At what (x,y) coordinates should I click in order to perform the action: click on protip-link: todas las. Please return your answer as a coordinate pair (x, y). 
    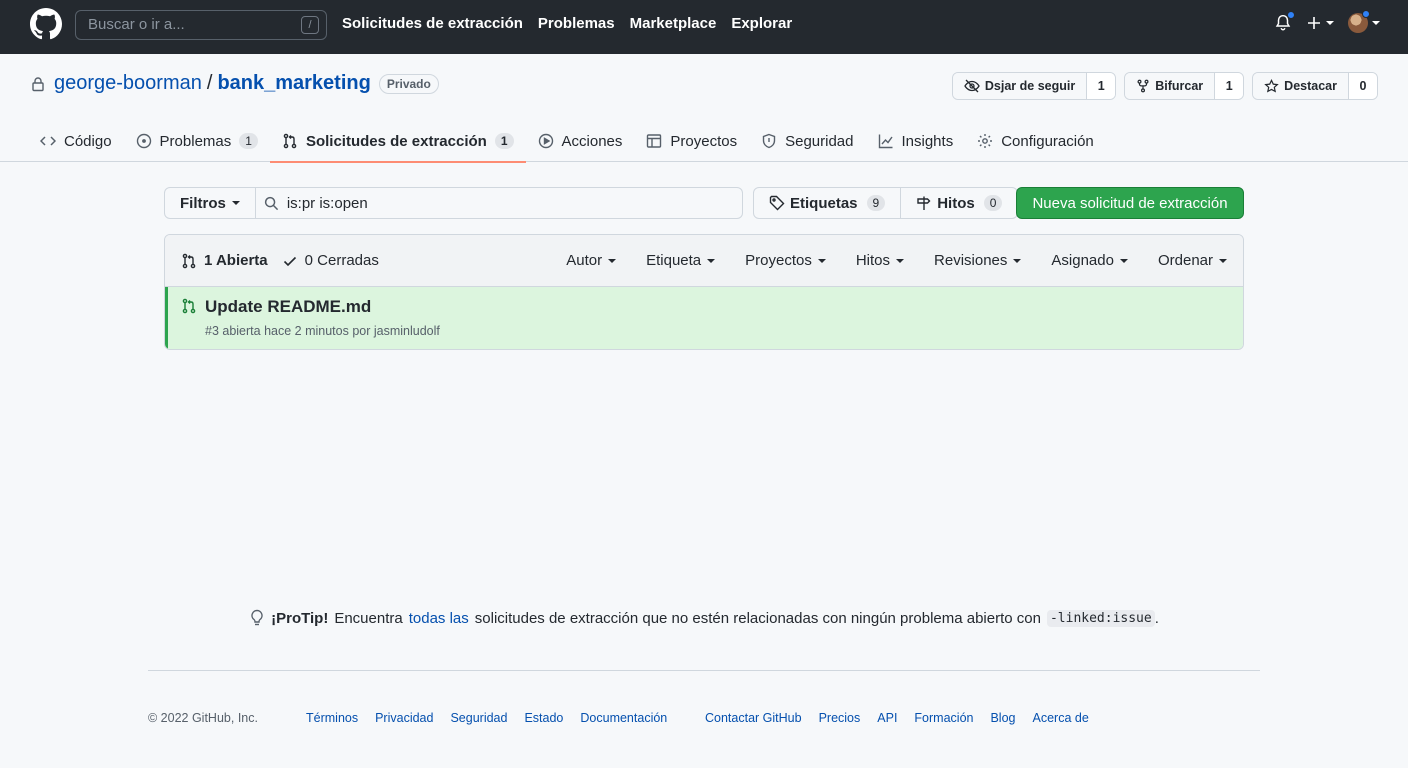
    Looking at the image, I should click on (439, 618).